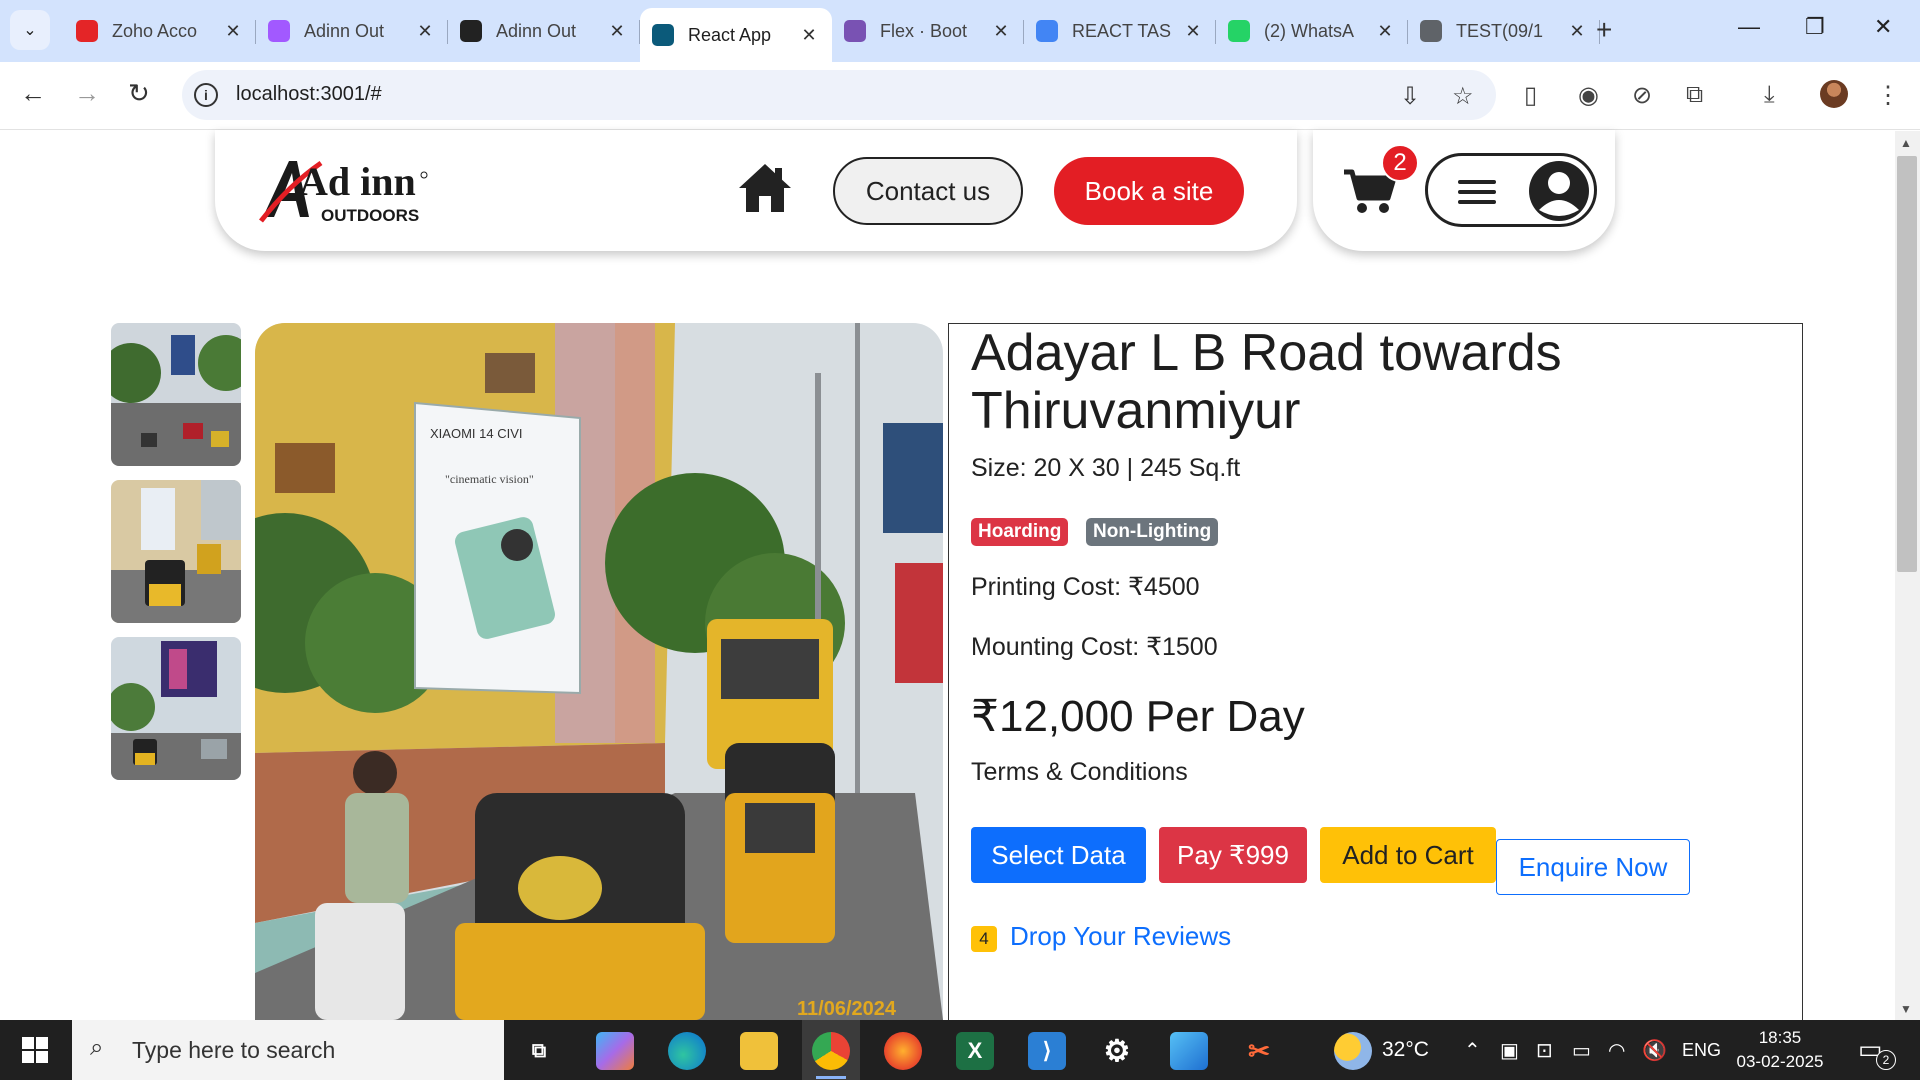 The image size is (1920, 1080). Describe the element at coordinates (1233, 855) in the screenshot. I see `pay-button: Pay ₹999` at that location.